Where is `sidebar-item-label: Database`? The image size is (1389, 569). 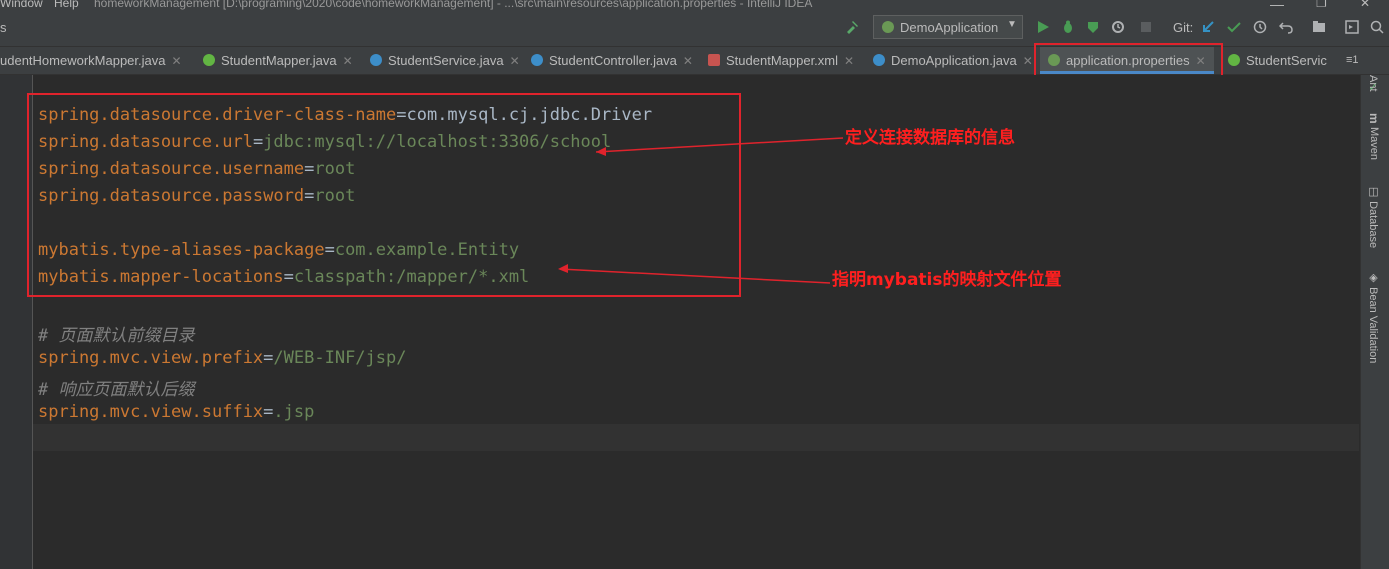 sidebar-item-label: Database is located at coordinates (1373, 225).